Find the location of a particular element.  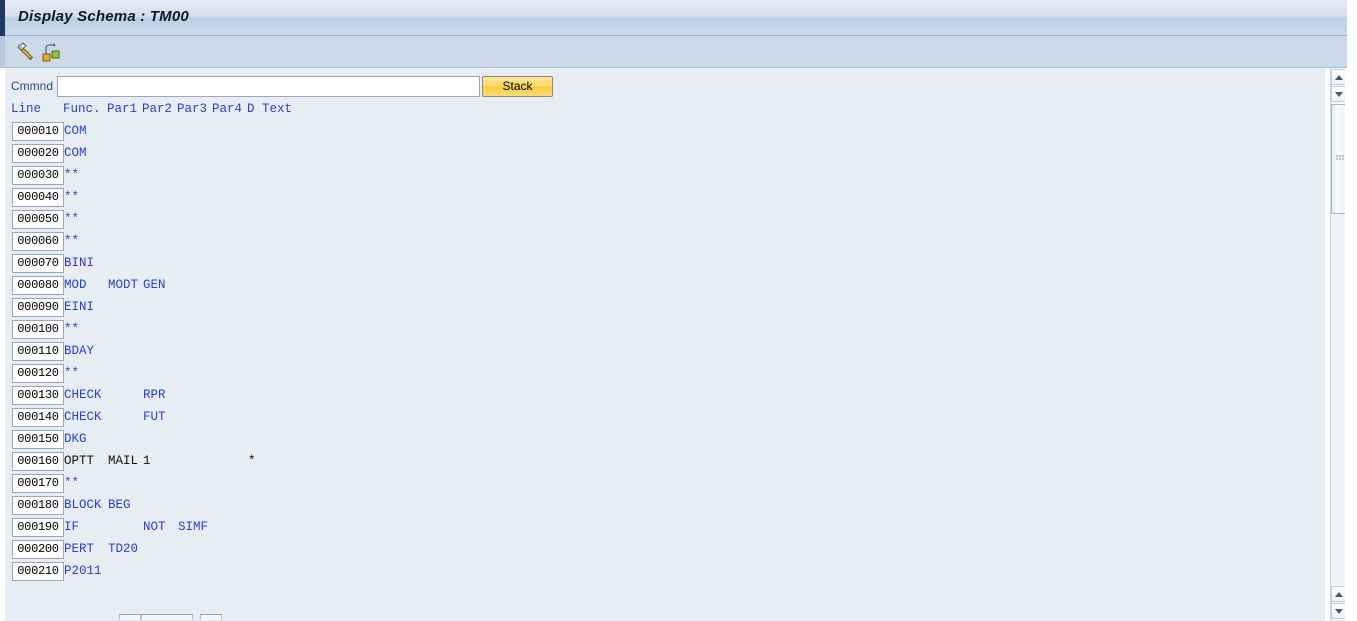

row-cell: P2011 is located at coordinates (83, 571).